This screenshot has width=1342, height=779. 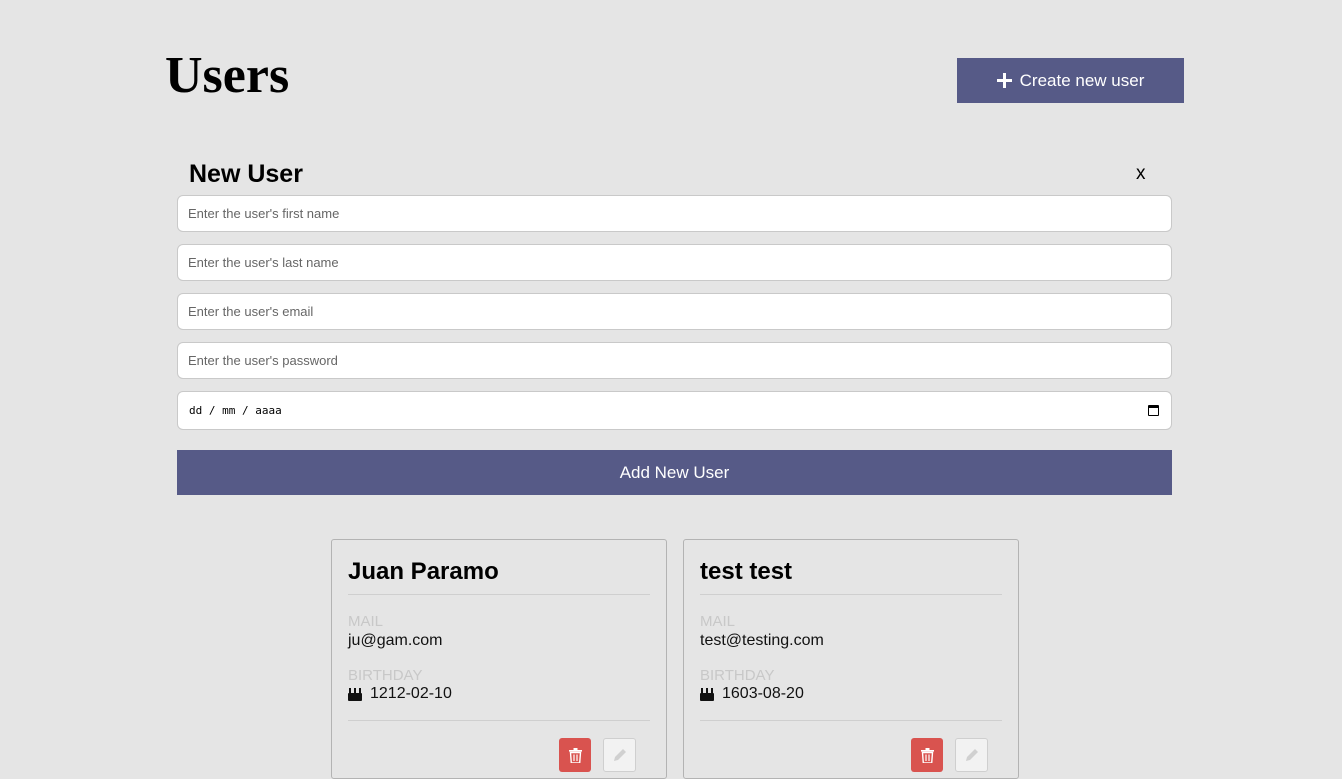 What do you see at coordinates (674, 472) in the screenshot?
I see `add-new-user-button: Add New User` at bounding box center [674, 472].